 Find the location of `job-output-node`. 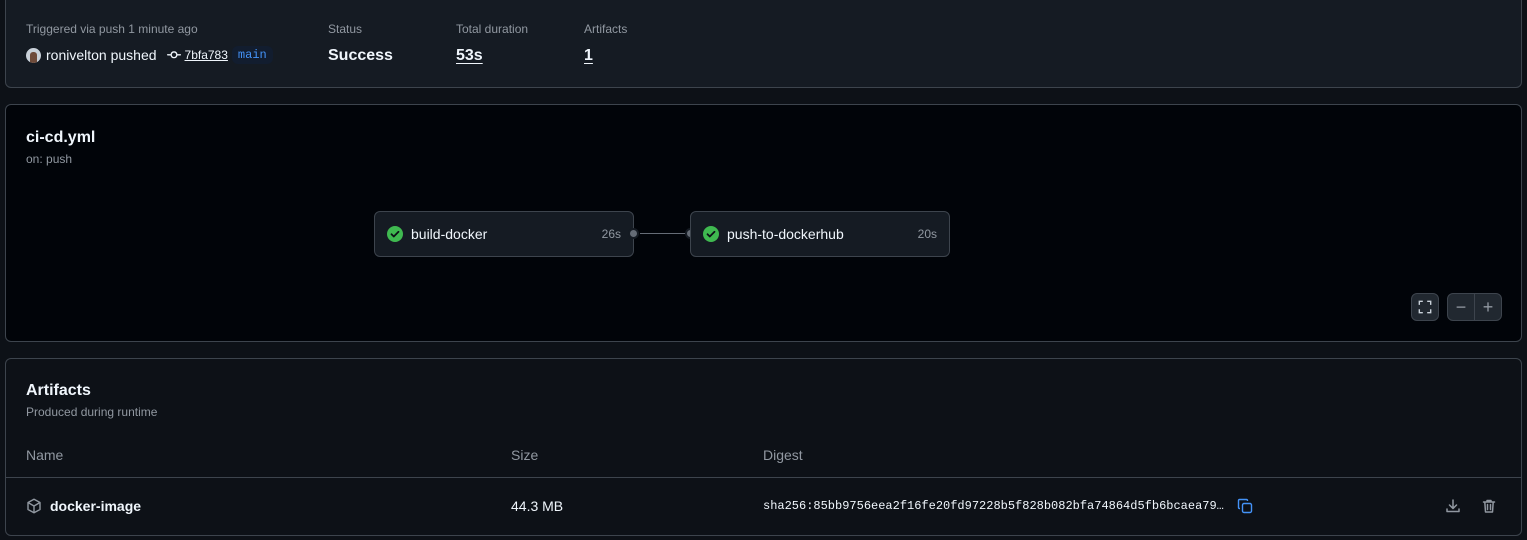

job-output-node is located at coordinates (633, 233).